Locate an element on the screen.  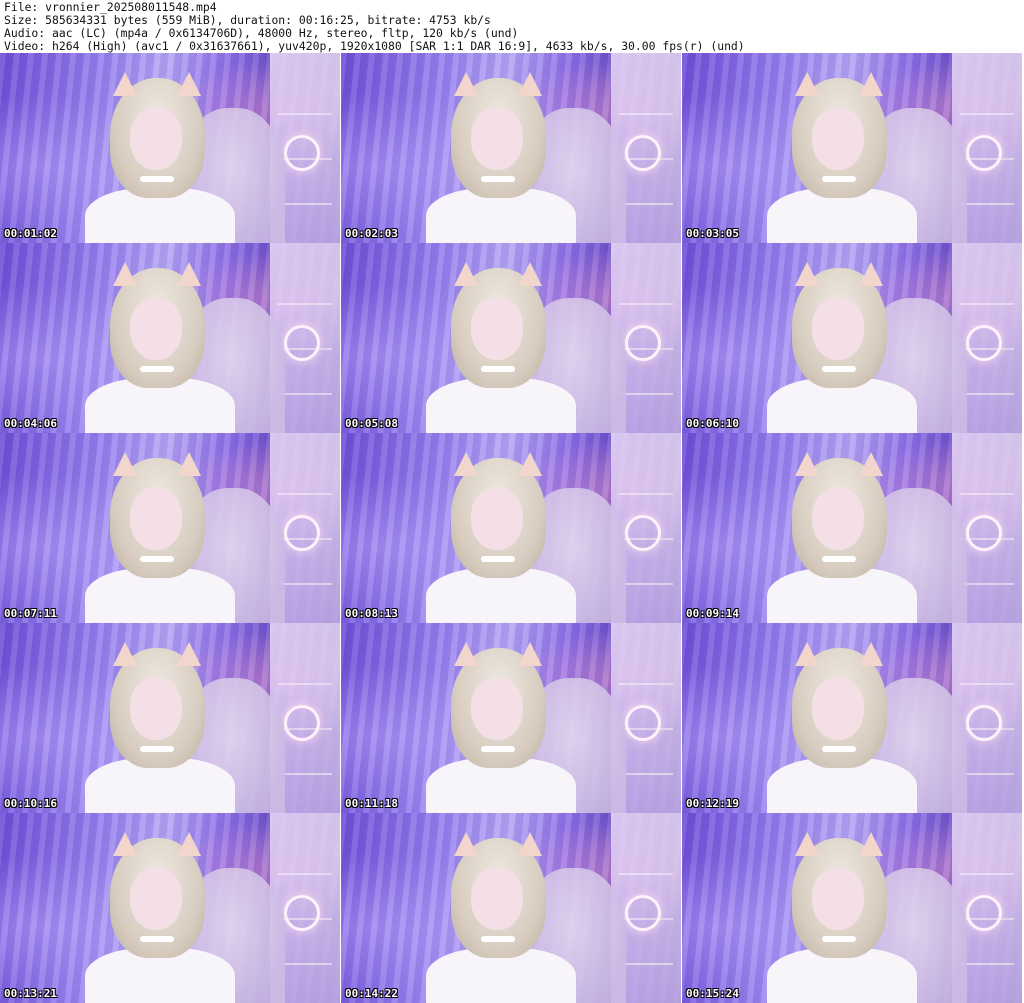
thumbnail-timestamp: 00:03:05 is located at coordinates (712, 233).